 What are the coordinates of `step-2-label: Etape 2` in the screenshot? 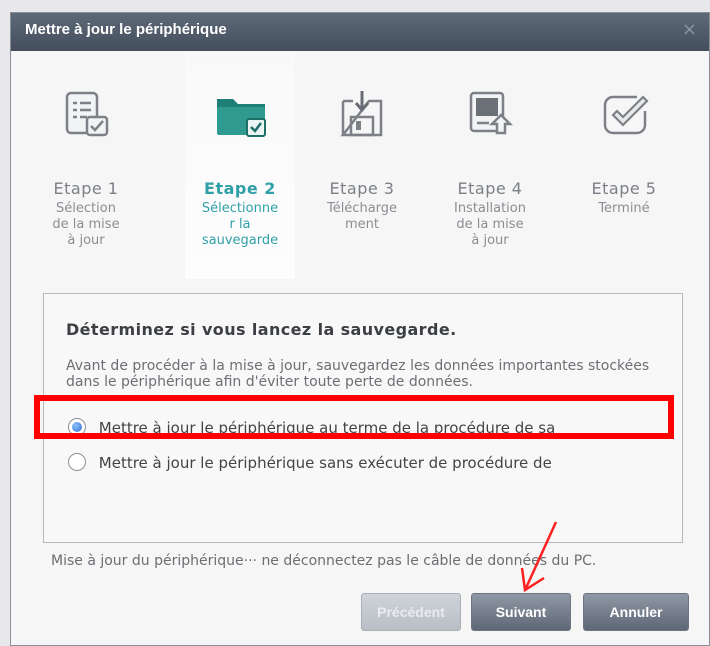 It's located at (240, 188).